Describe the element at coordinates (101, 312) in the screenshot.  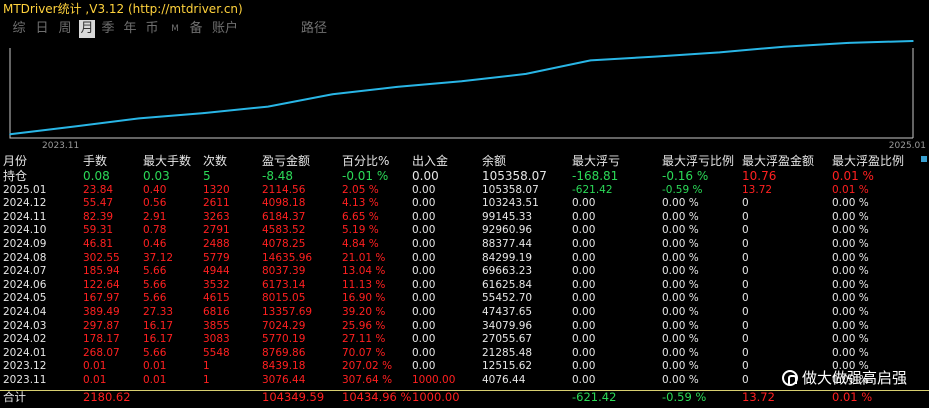
I see `cell-lots: 389.49` at that location.